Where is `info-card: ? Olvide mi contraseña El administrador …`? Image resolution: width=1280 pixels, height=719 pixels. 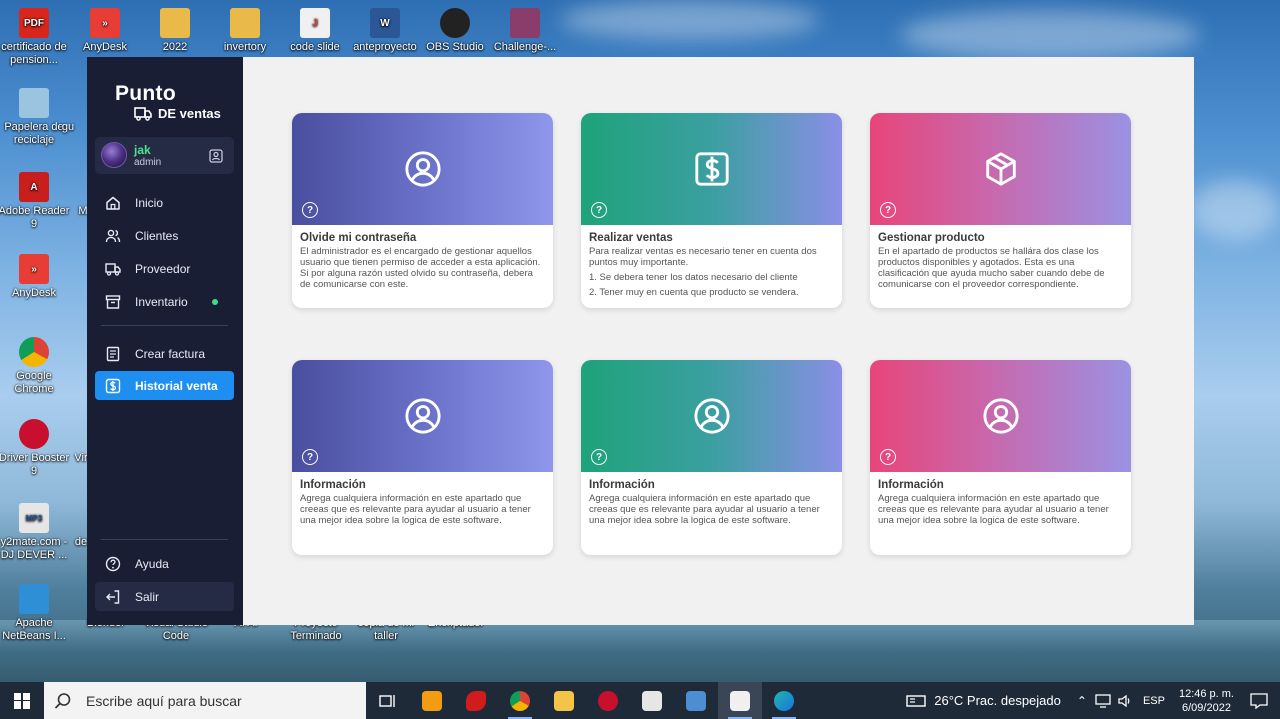
info-card: ? Olvide mi contraseña El administrador … is located at coordinates (422, 210).